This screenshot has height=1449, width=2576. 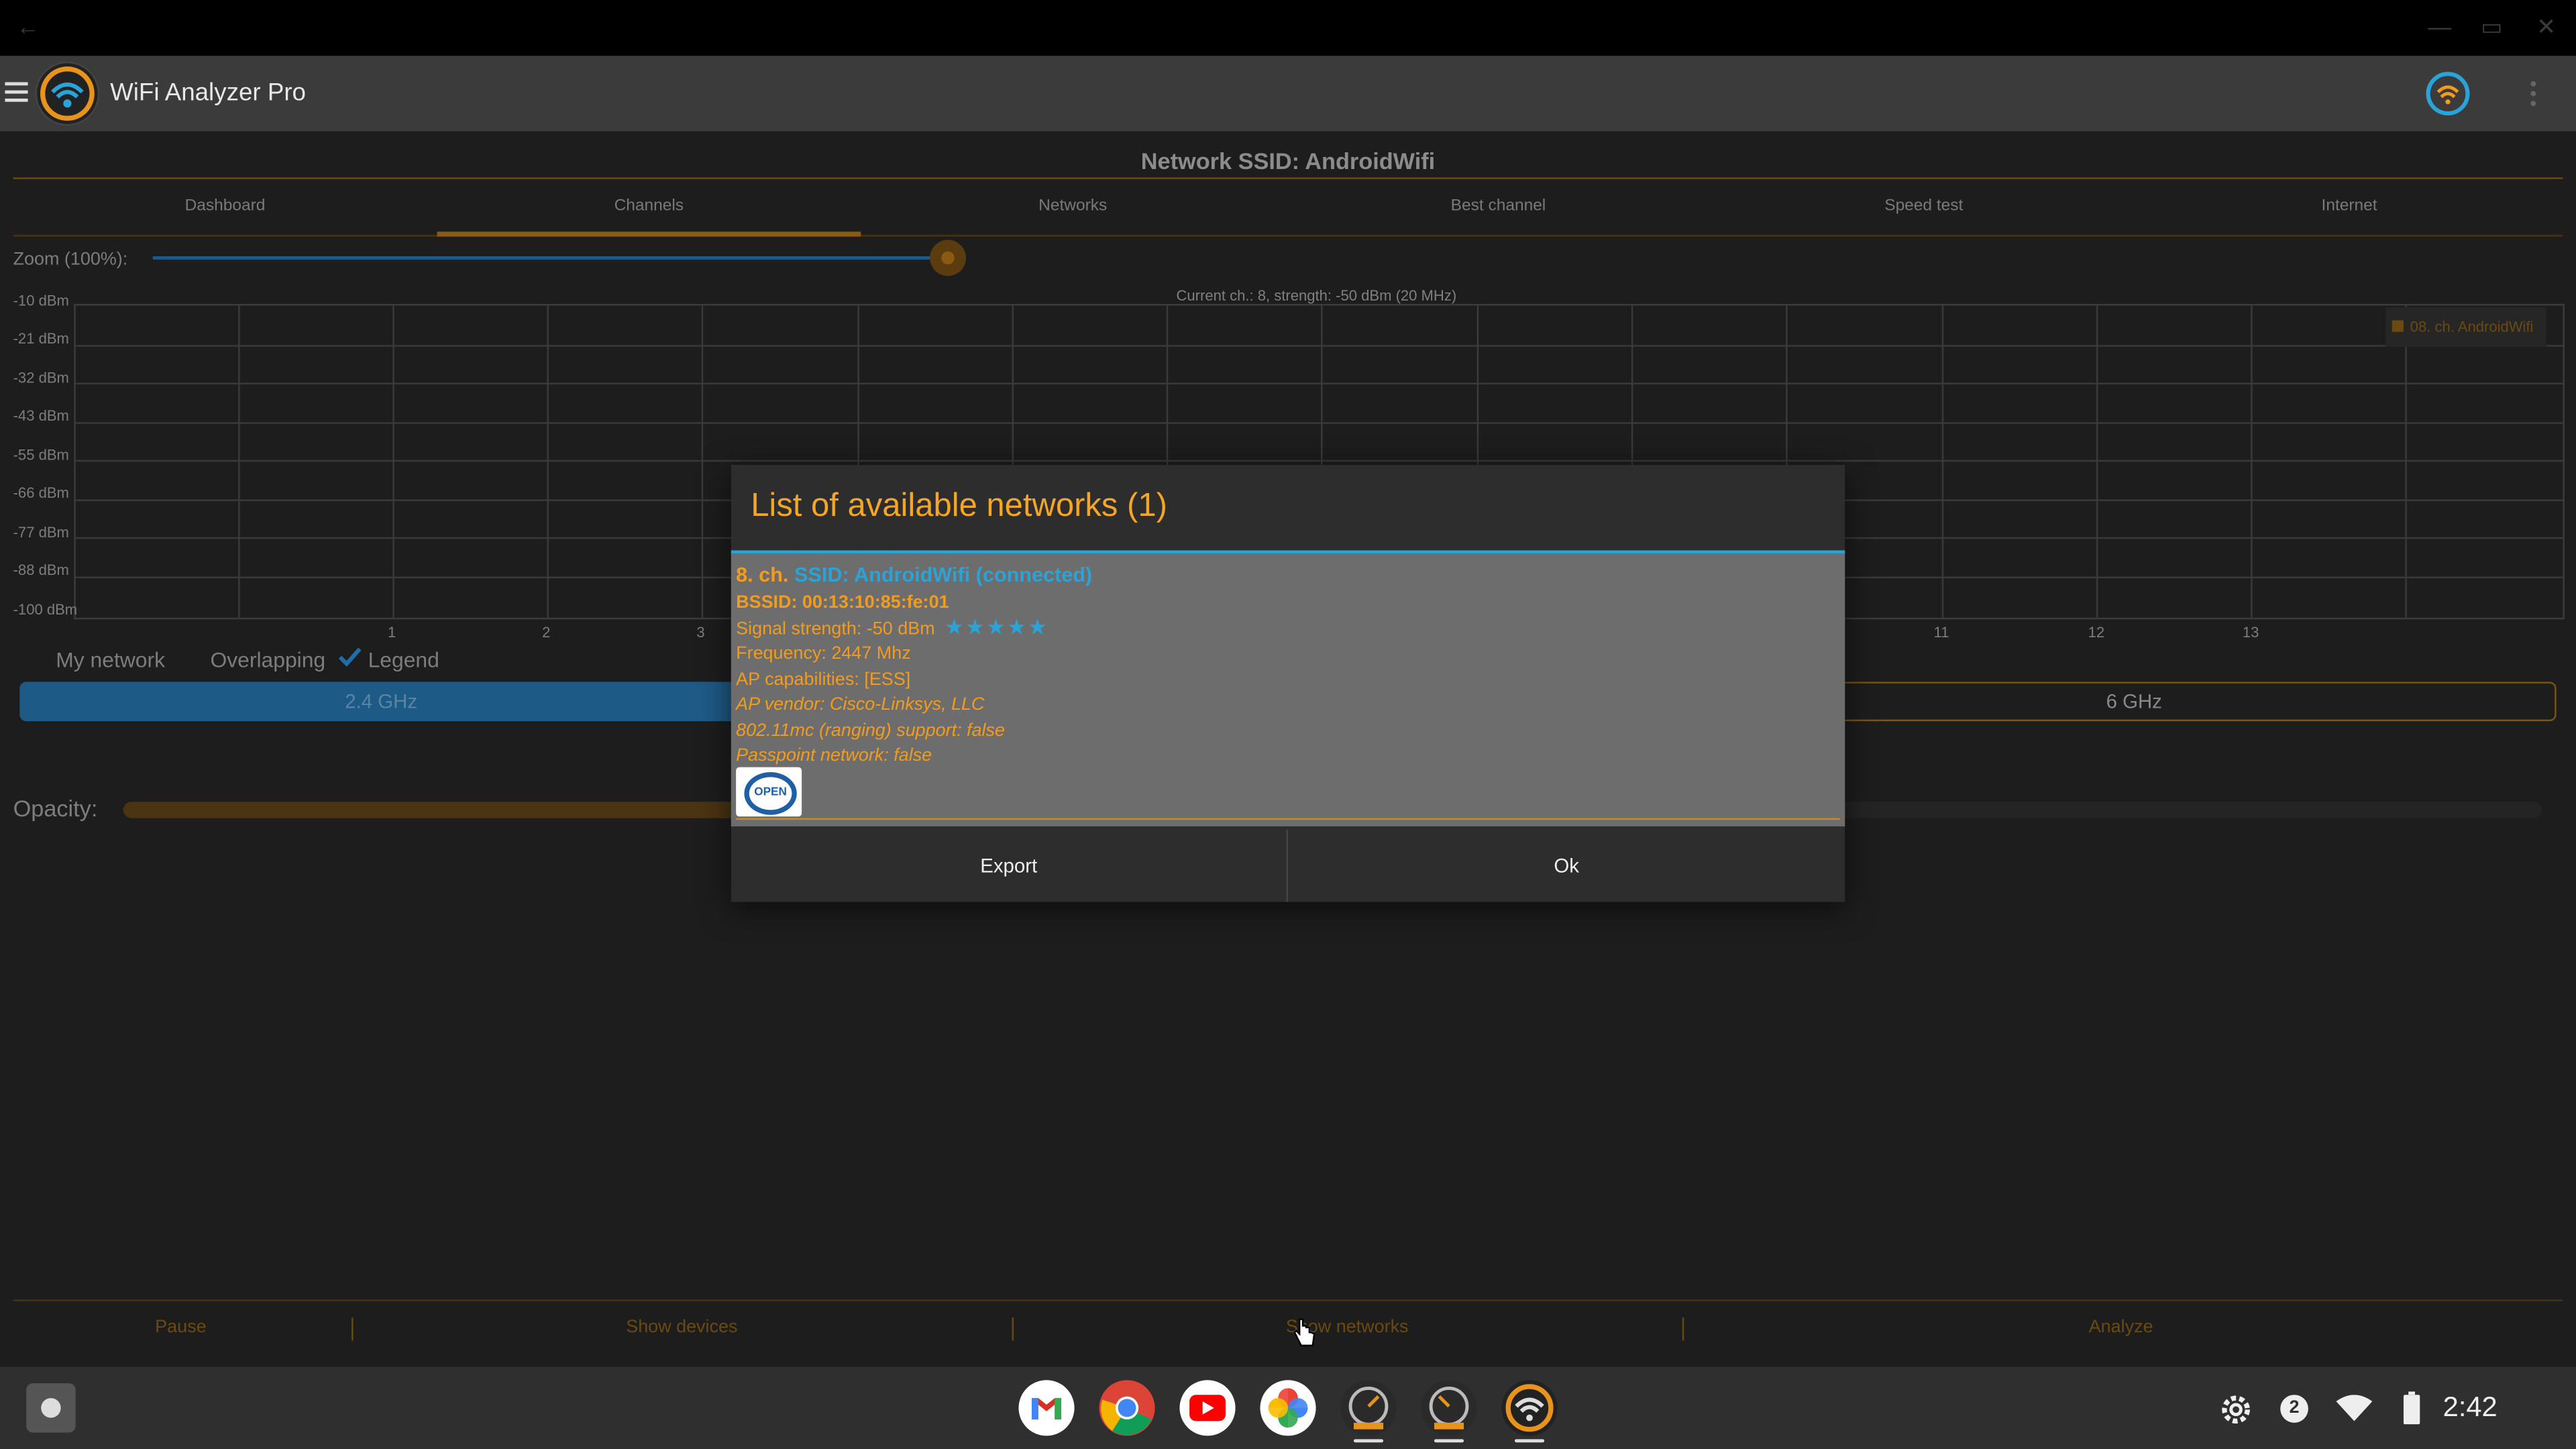 I want to click on mouse-cursor-icon, so click(x=1304, y=1332).